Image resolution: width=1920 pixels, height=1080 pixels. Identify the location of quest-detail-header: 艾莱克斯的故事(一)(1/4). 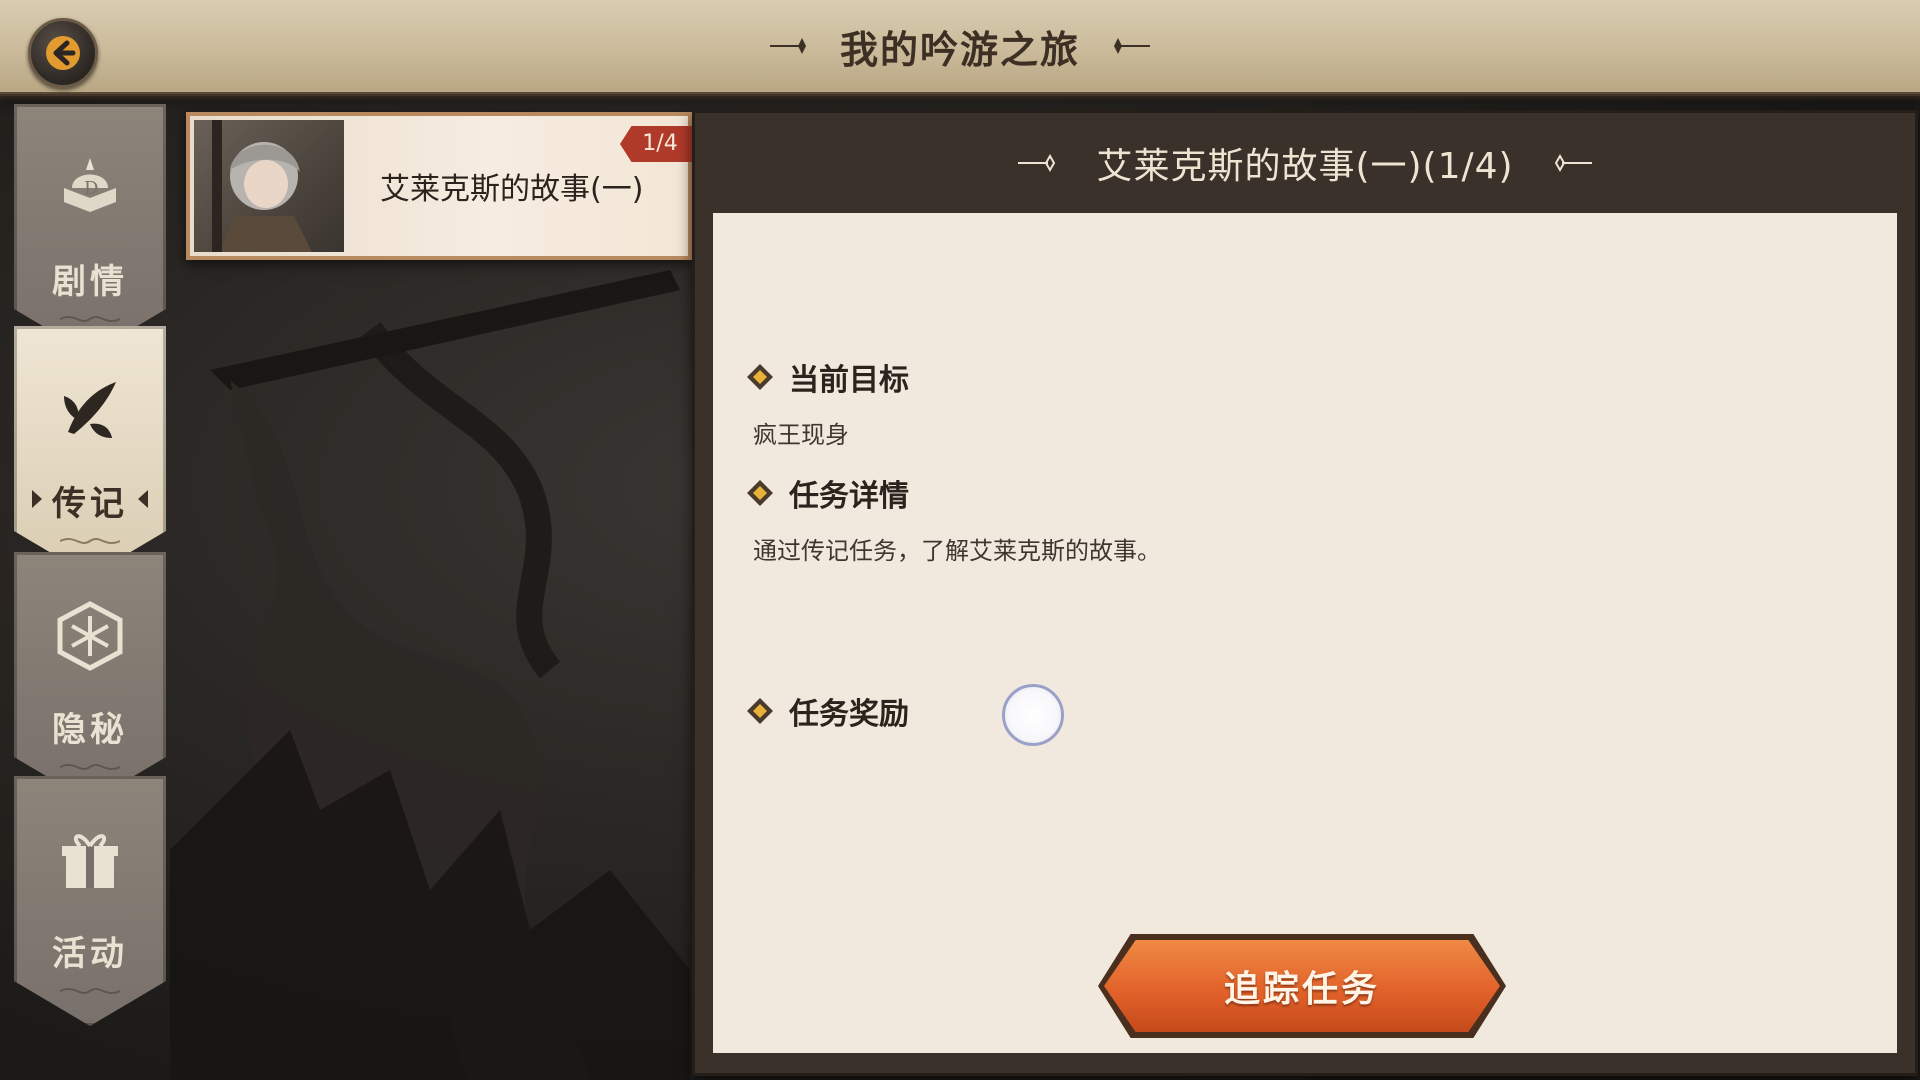
(1305, 163).